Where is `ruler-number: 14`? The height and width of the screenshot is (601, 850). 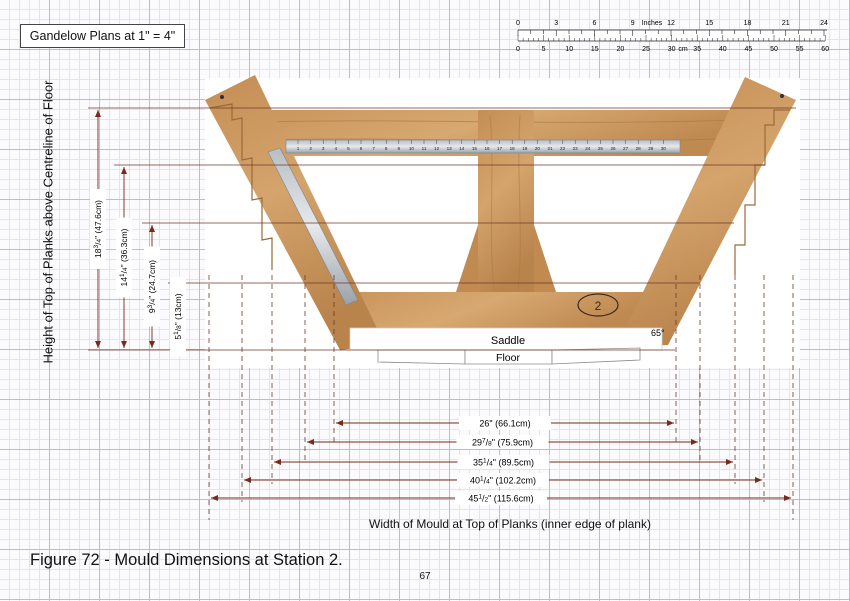 ruler-number: 14 is located at coordinates (462, 148).